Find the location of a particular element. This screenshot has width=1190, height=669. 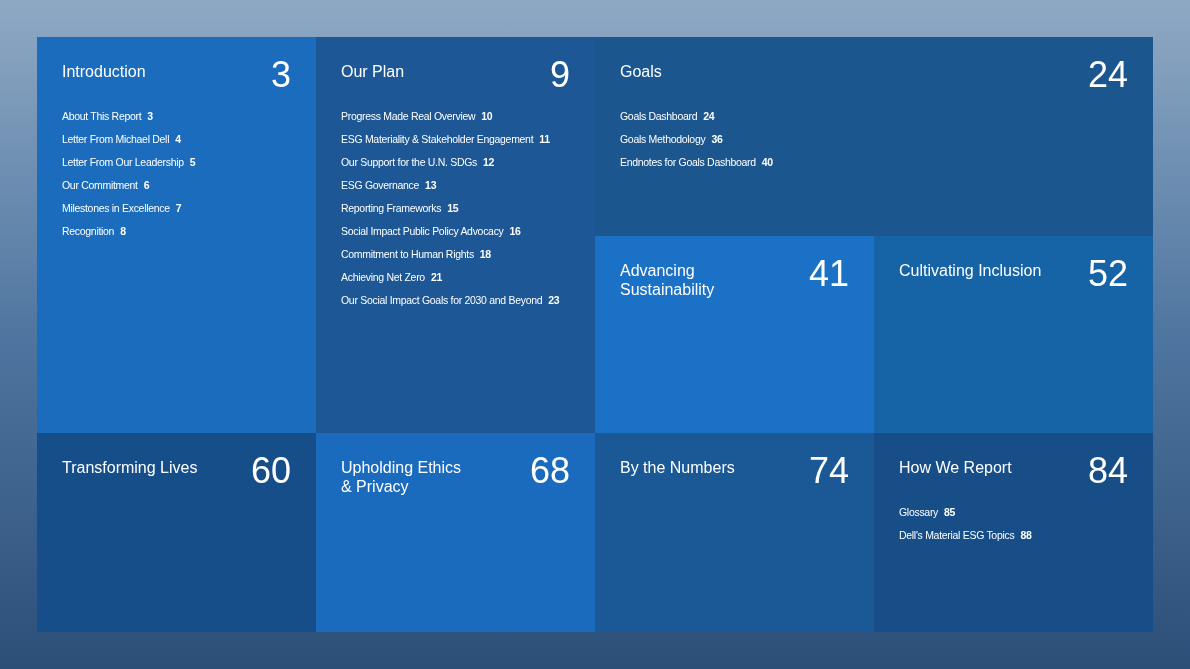

toc-link: About This Report 3 is located at coordinates (107, 116).